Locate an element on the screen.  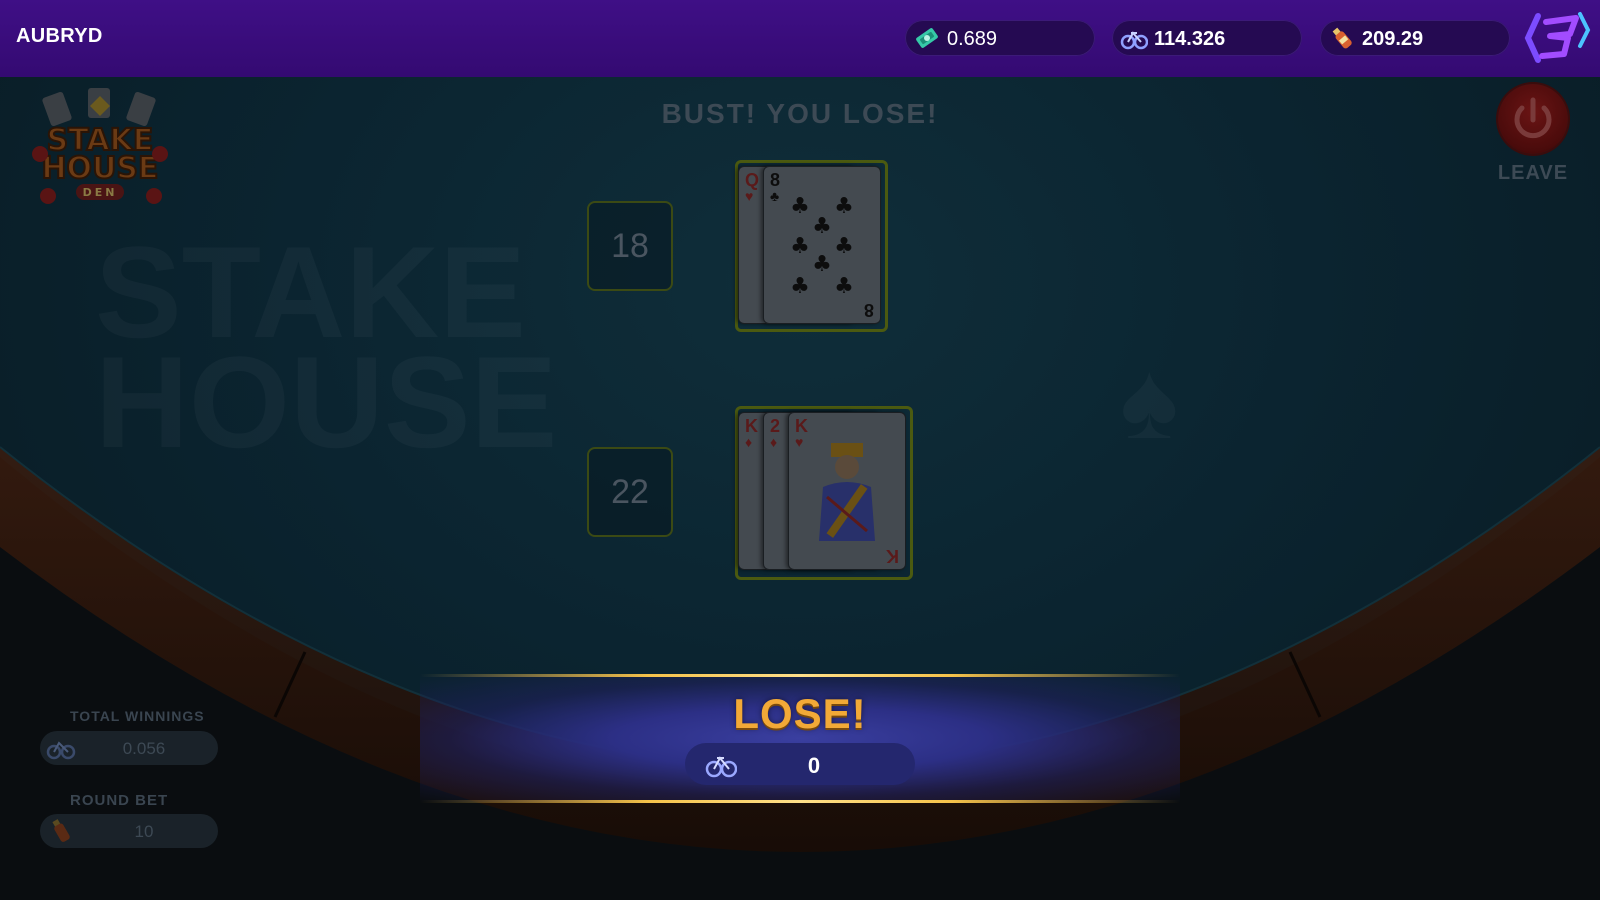
round-bet-value: 10 is located at coordinates (144, 831).